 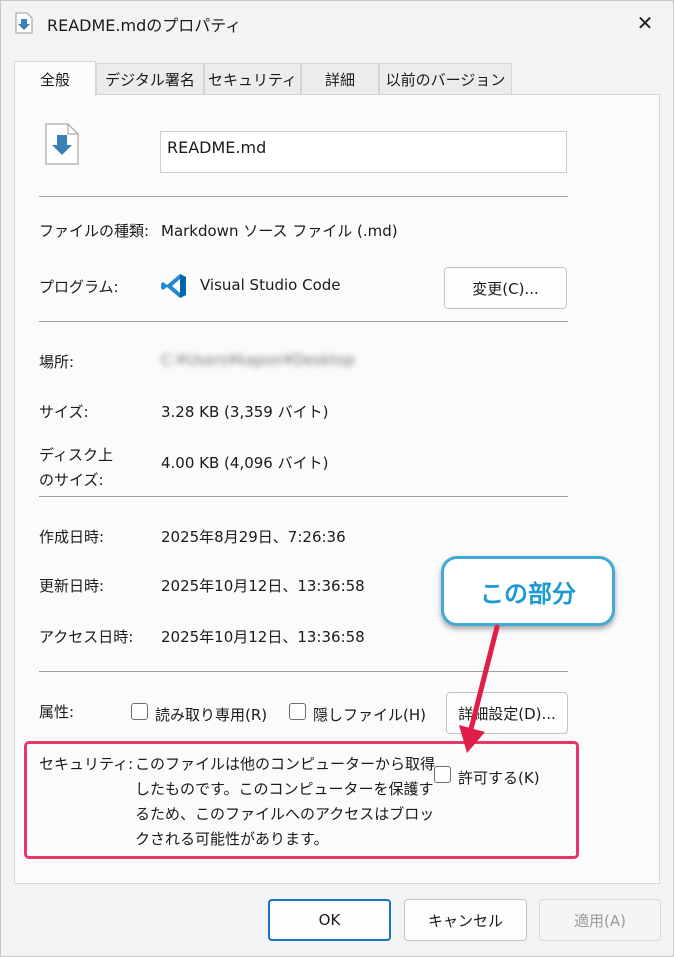 What do you see at coordinates (465, 920) in the screenshot?
I see `cancel-button: キャンセル` at bounding box center [465, 920].